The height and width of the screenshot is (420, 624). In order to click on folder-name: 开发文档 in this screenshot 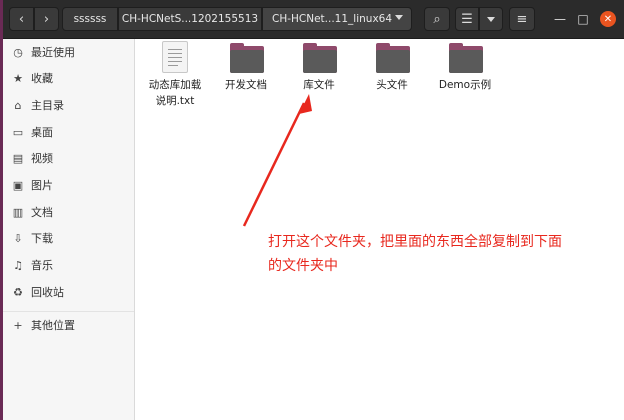, I will do `click(246, 85)`.